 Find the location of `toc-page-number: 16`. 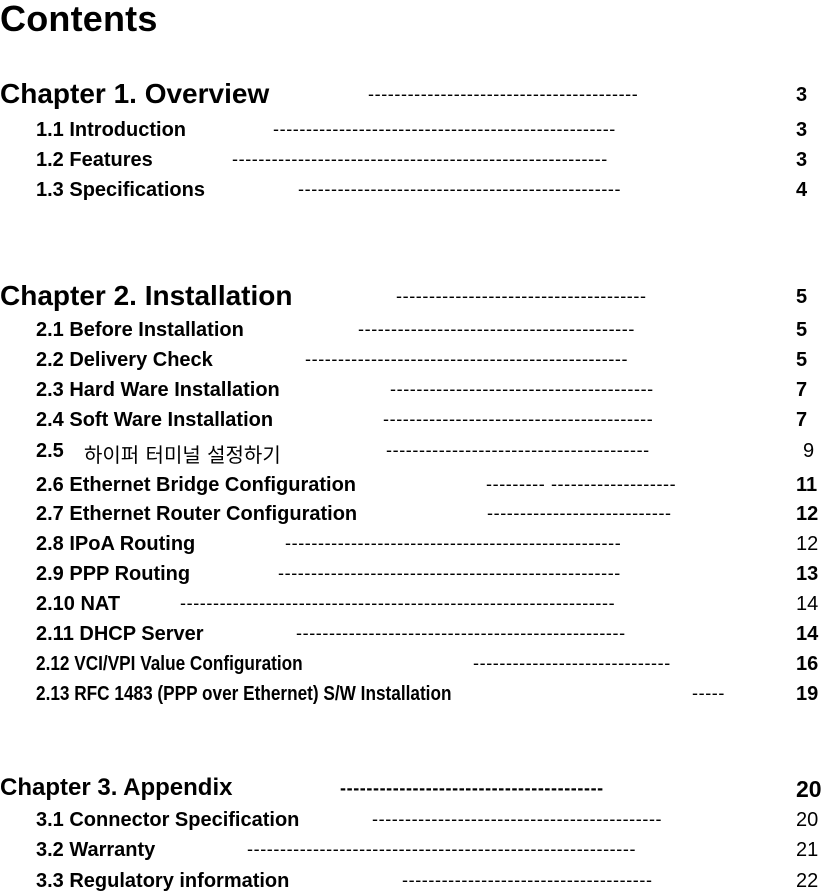

toc-page-number: 16 is located at coordinates (807, 664).